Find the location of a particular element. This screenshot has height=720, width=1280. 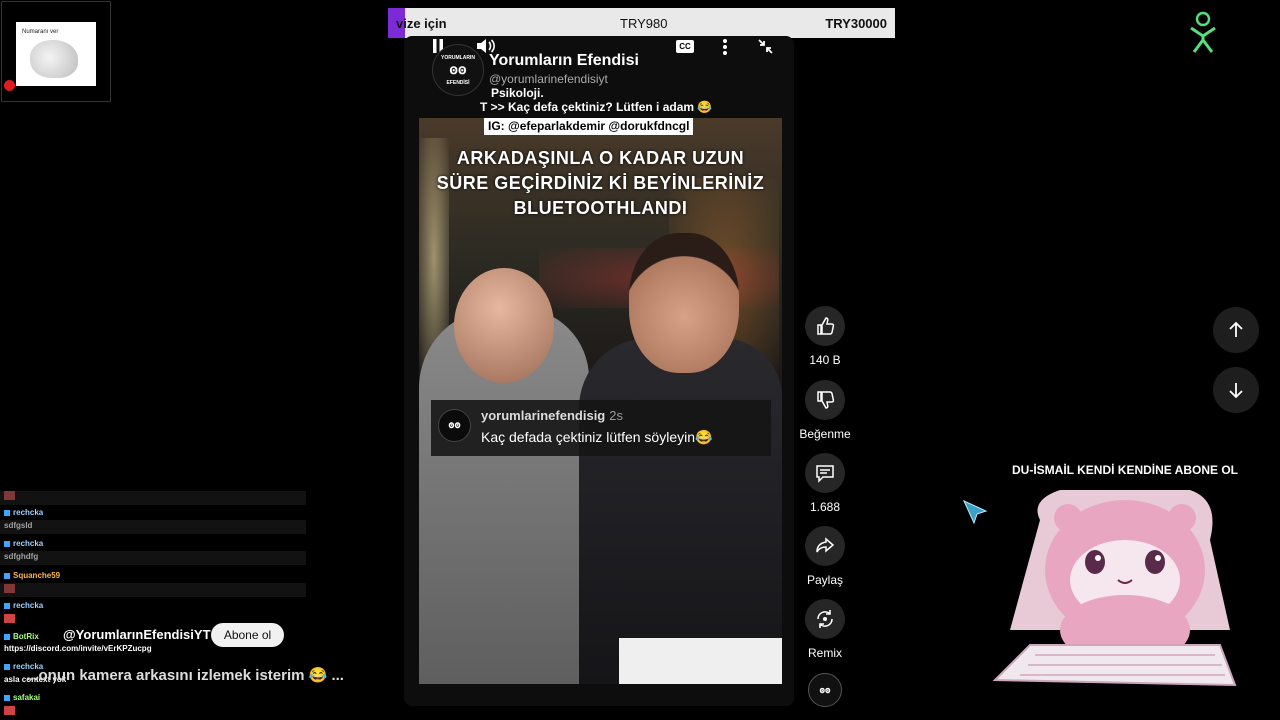

like-count: 140 B is located at coordinates (825, 360).